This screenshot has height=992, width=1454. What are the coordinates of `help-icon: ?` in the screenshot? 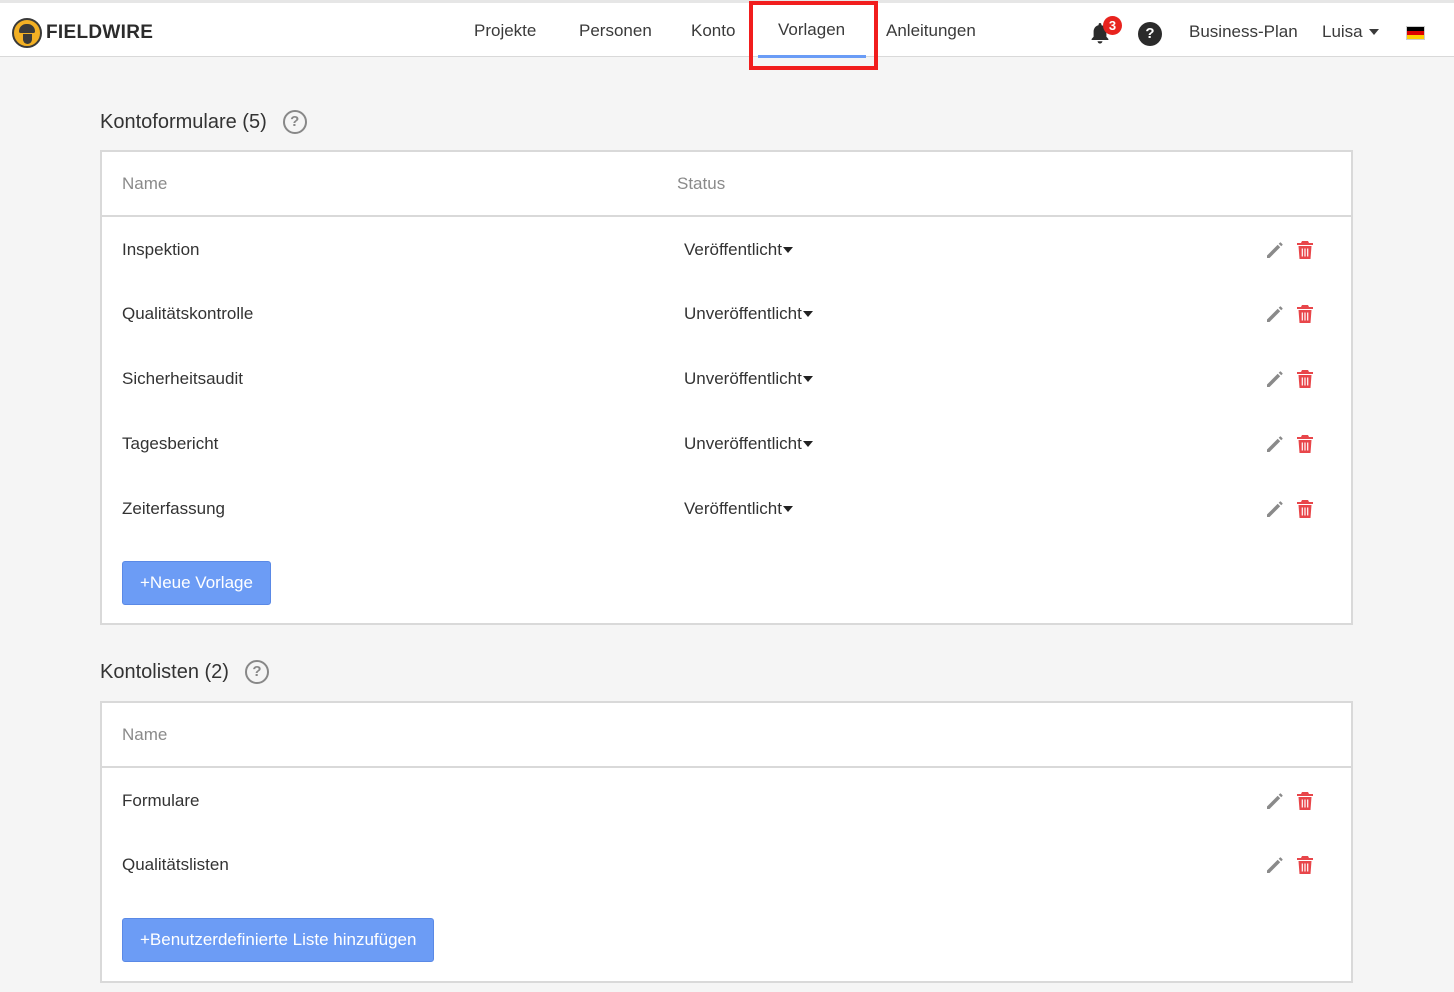 It's located at (1150, 34).